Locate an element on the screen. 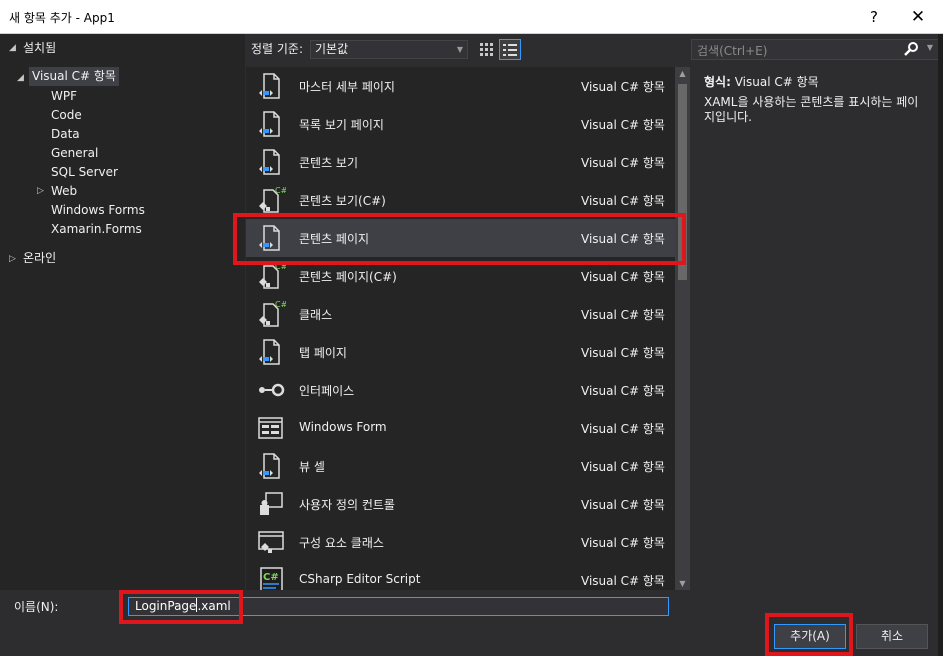 The image size is (943, 656). tree-node-windows-forms: Windows Forms is located at coordinates (98, 210).